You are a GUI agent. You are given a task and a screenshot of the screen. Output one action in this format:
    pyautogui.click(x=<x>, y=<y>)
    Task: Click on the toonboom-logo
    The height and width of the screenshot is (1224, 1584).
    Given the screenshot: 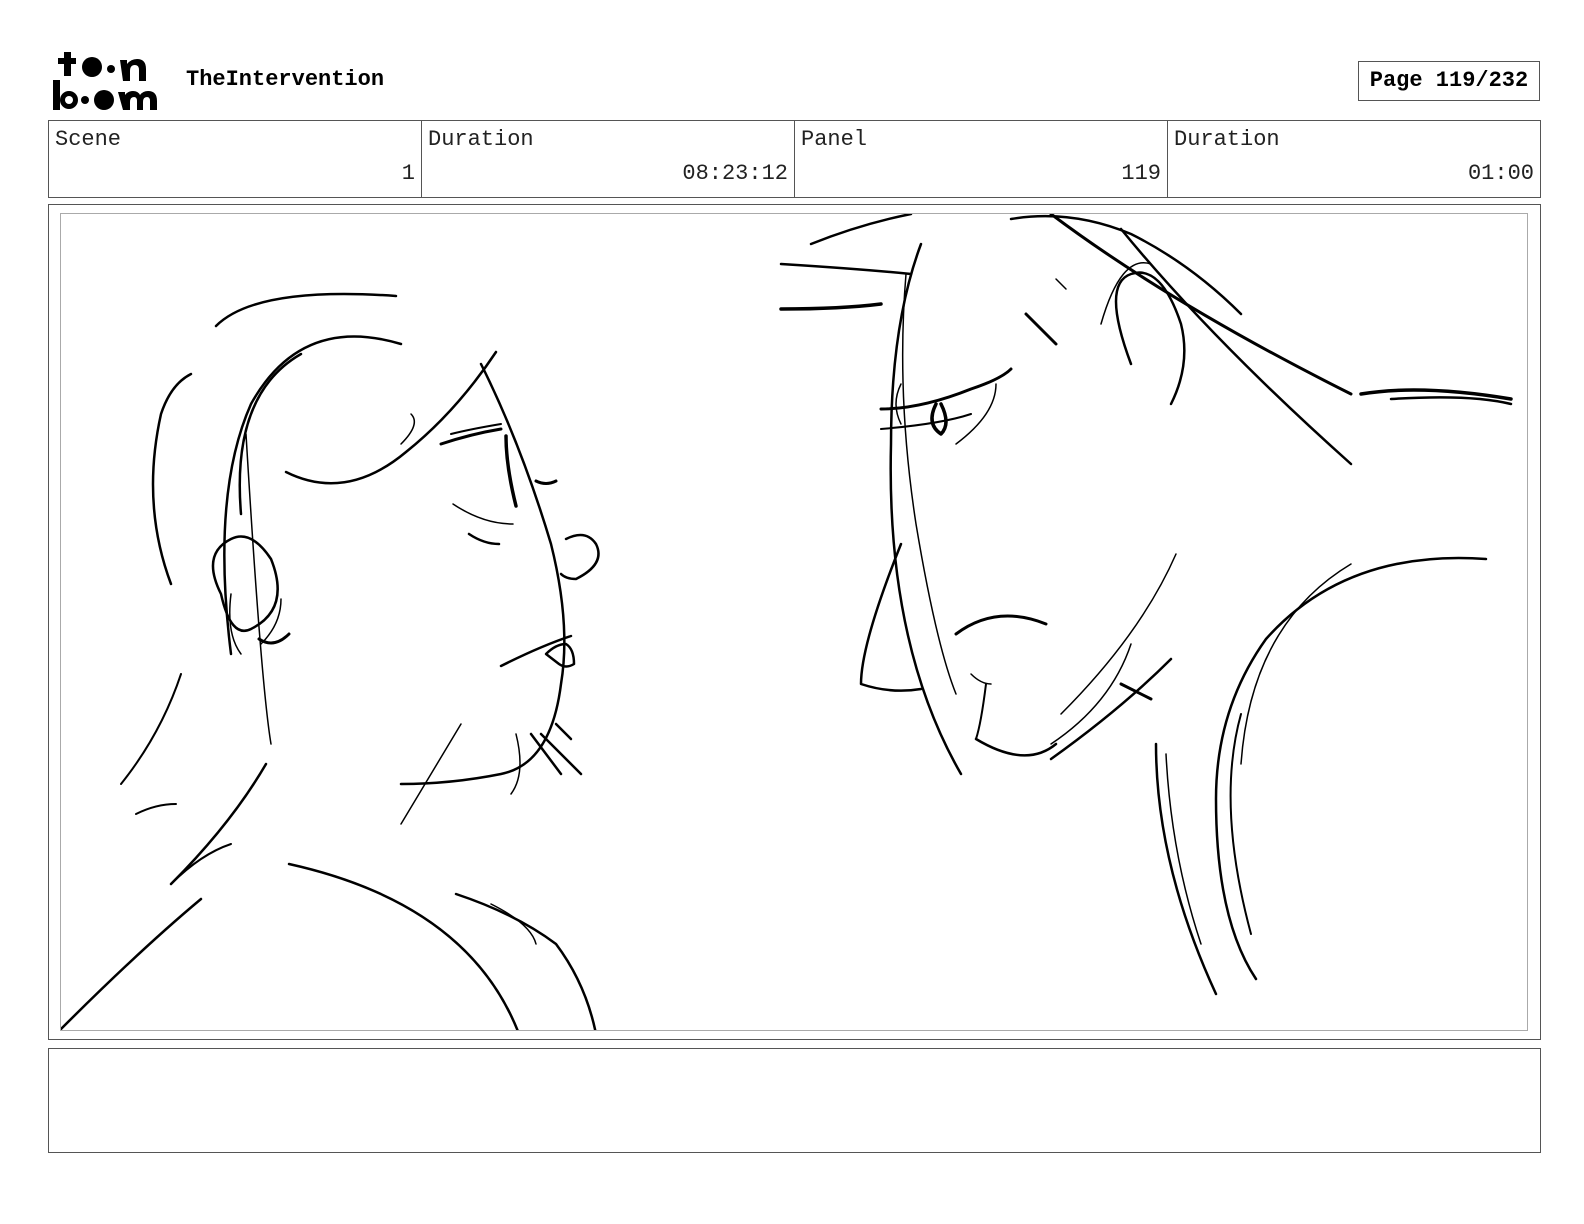 What is the action you would take?
    pyautogui.click(x=108, y=81)
    